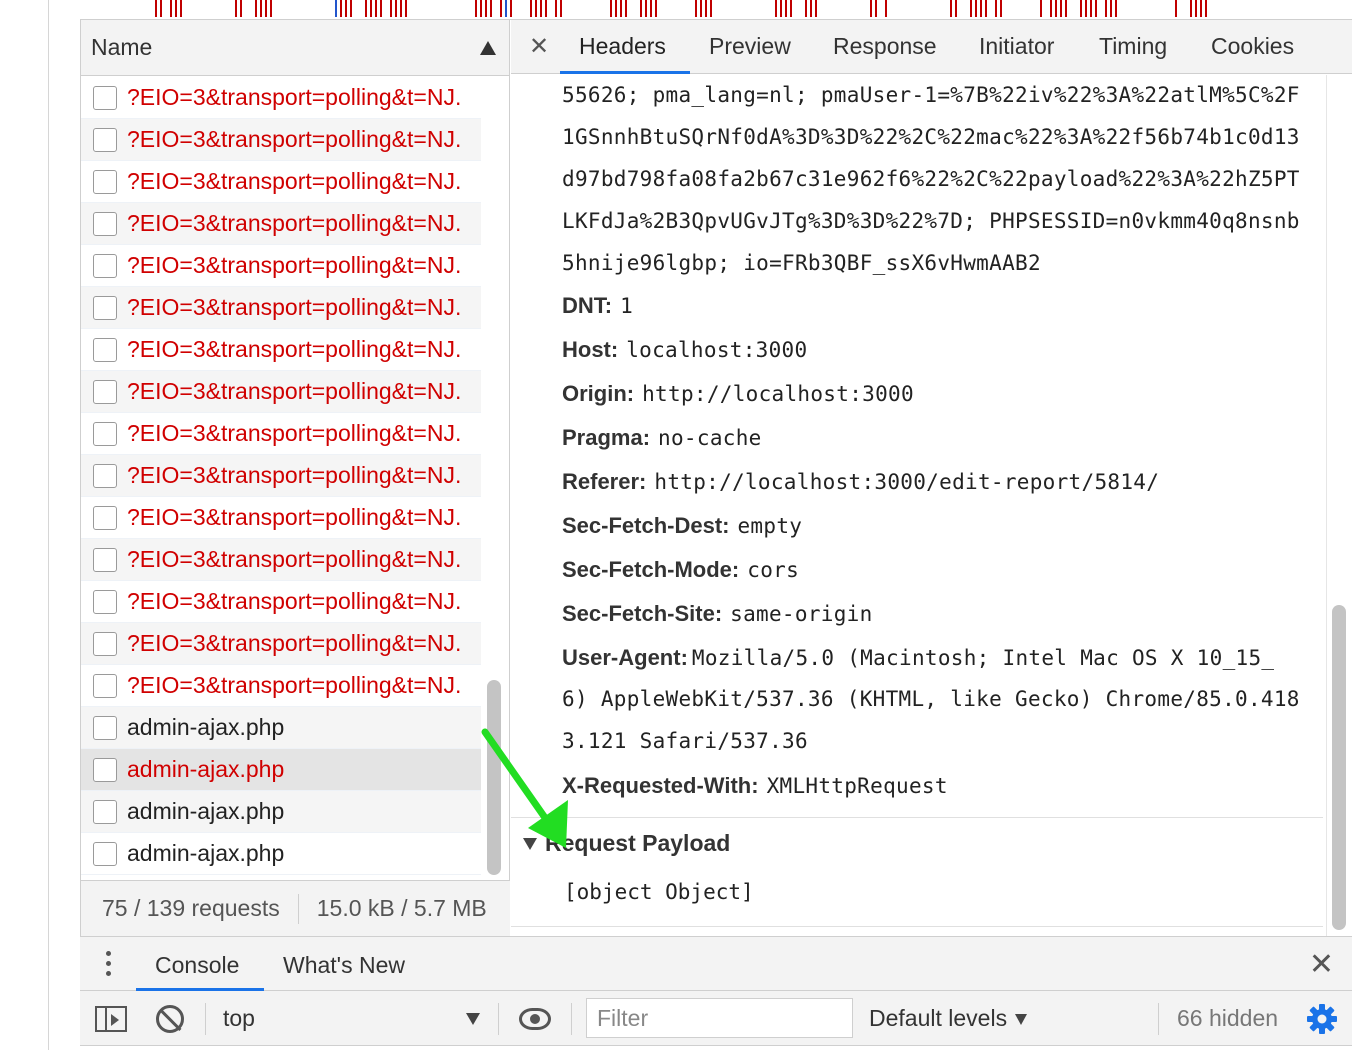  Describe the element at coordinates (646, 525) in the screenshot. I see `header-key: Sec-Fetch-Dest:` at that location.